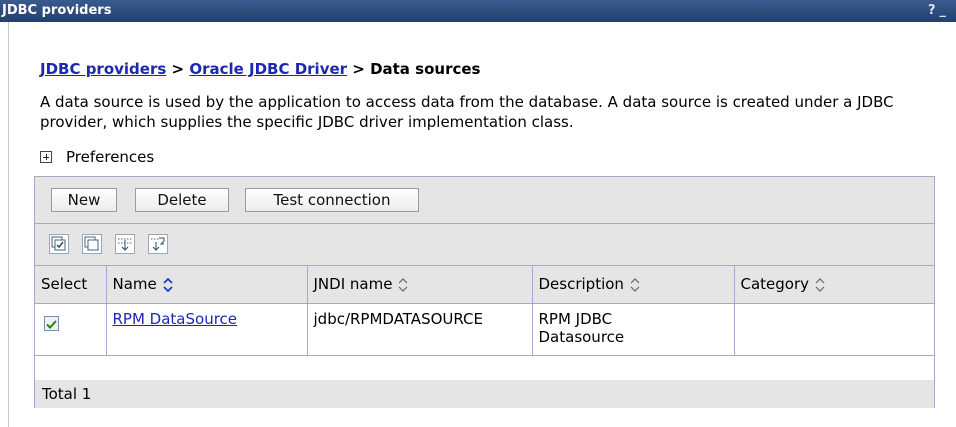 The width and height of the screenshot is (956, 427). What do you see at coordinates (268, 69) in the screenshot?
I see `breadcrumb-link-oracle-jdbc-driver: Oracle JDBC Driver` at bounding box center [268, 69].